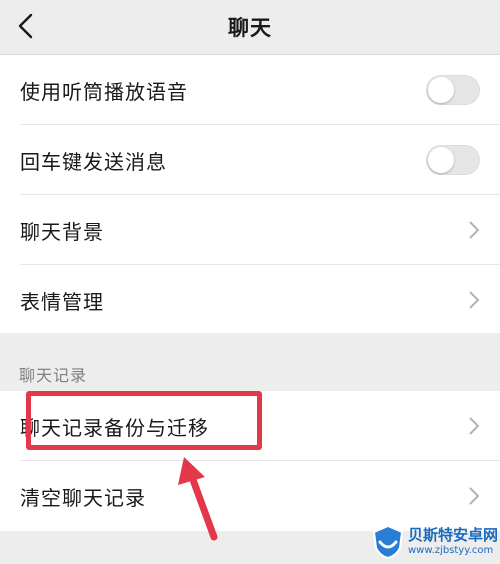 Image resolution: width=500 pixels, height=564 pixels. I want to click on highlight-box, so click(144, 420).